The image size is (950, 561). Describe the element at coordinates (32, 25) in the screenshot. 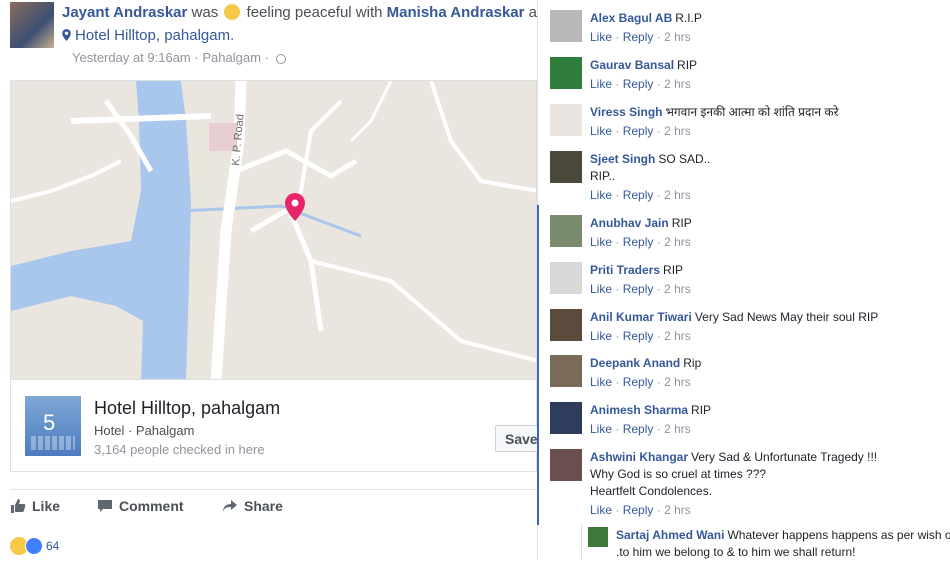

I see `author-avatar` at that location.